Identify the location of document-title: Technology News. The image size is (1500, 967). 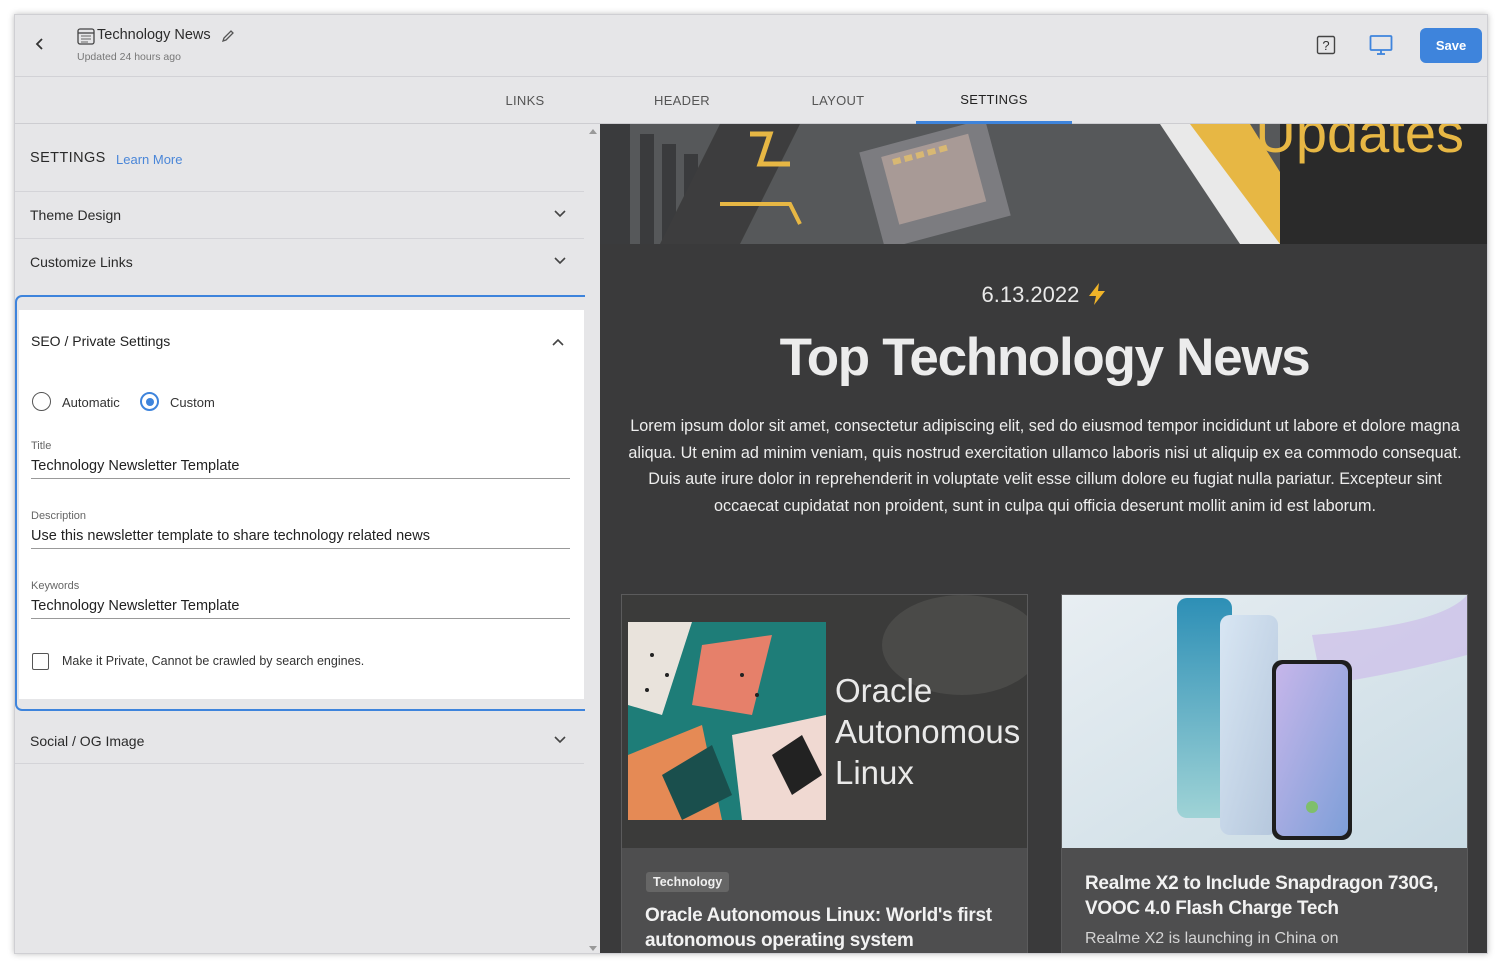
(154, 35).